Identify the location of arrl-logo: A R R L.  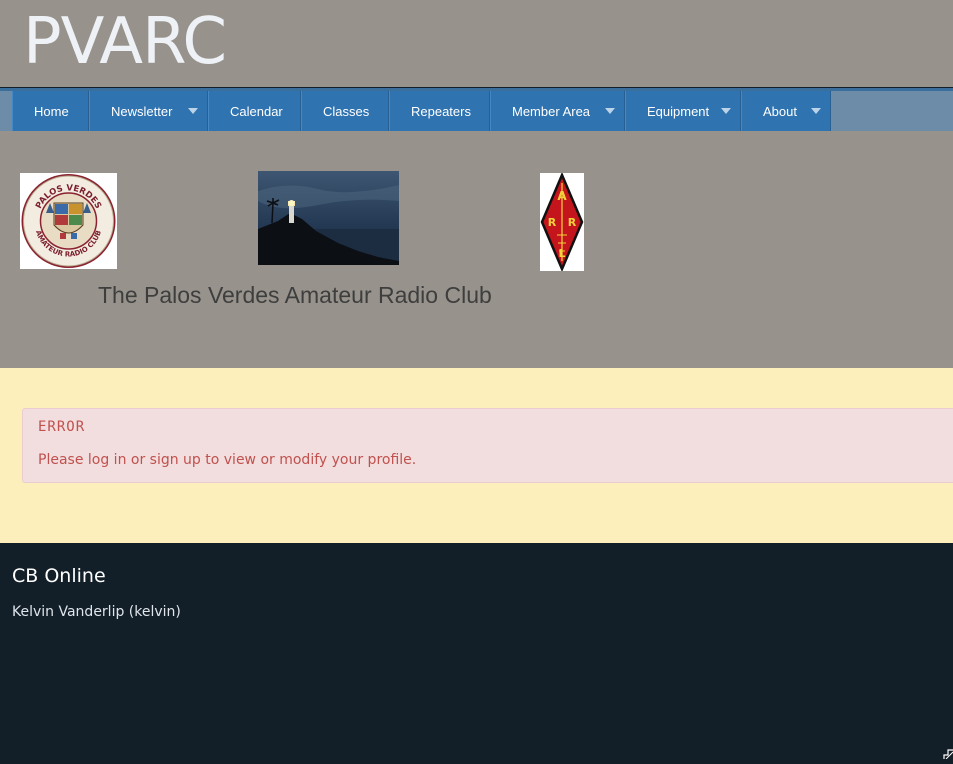
(562, 222).